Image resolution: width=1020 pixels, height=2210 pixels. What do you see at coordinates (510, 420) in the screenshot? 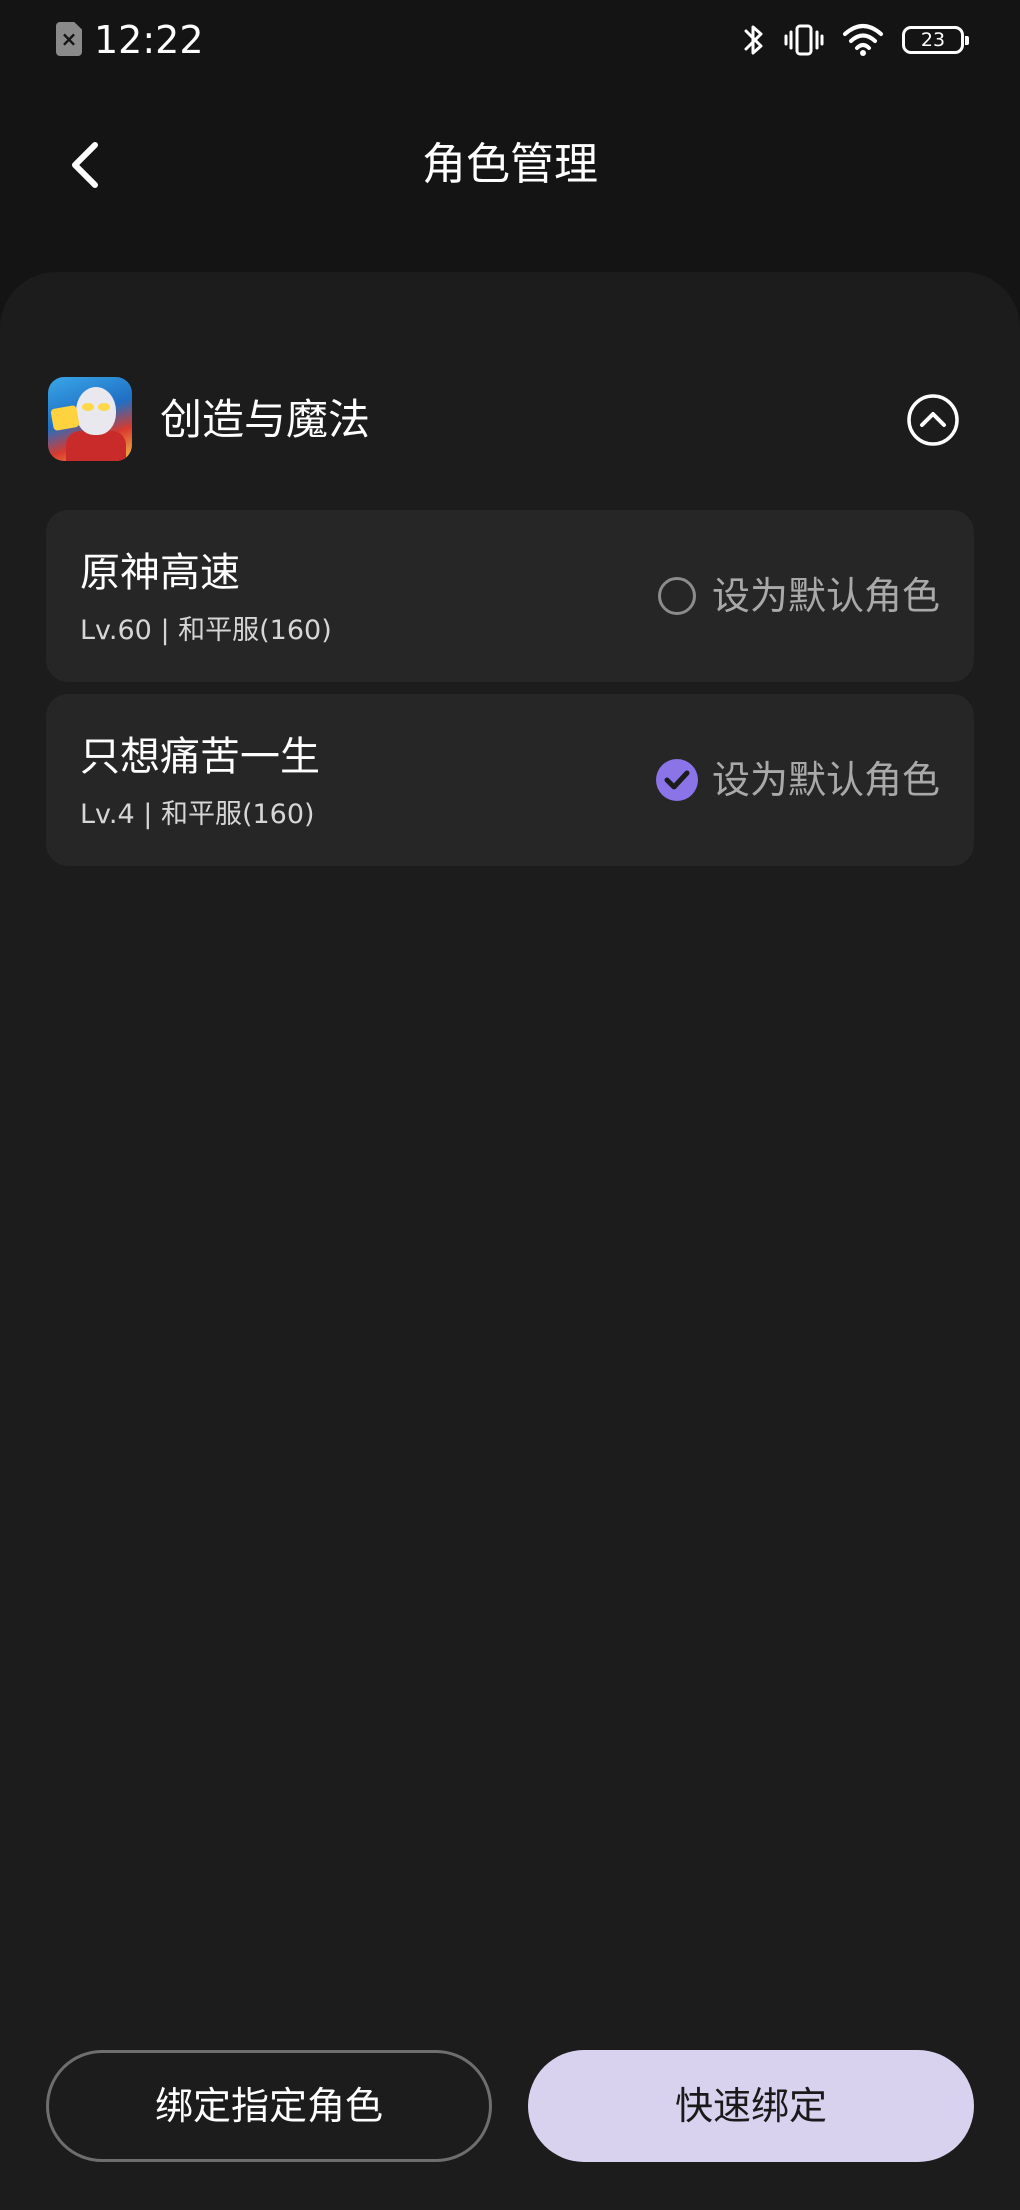
I see `game-row: 创造与魔法` at bounding box center [510, 420].